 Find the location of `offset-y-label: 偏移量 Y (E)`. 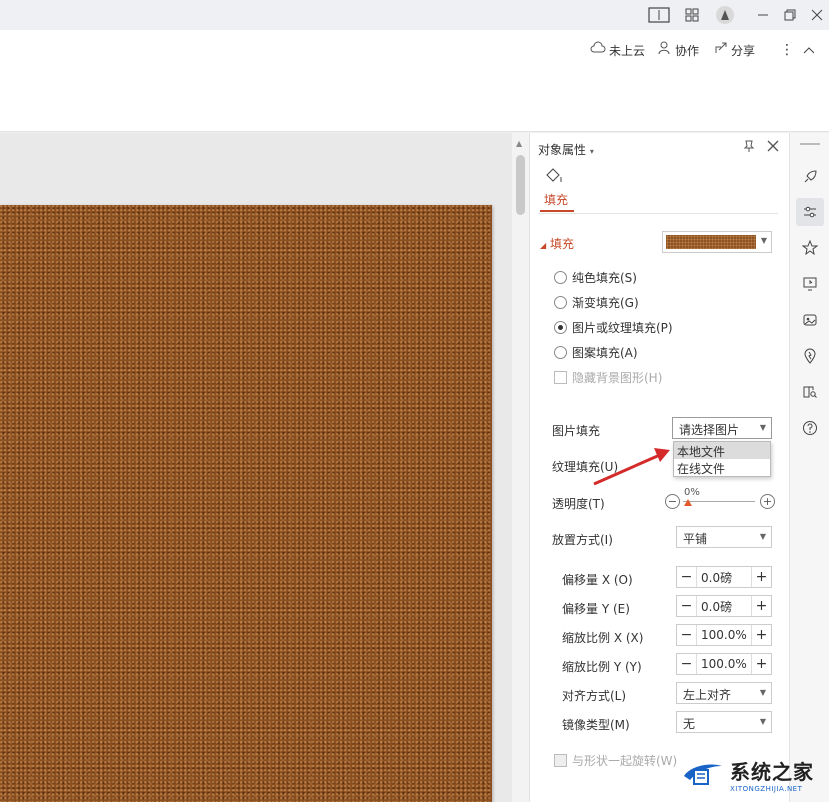

offset-y-label: 偏移量 Y (E) is located at coordinates (596, 609).